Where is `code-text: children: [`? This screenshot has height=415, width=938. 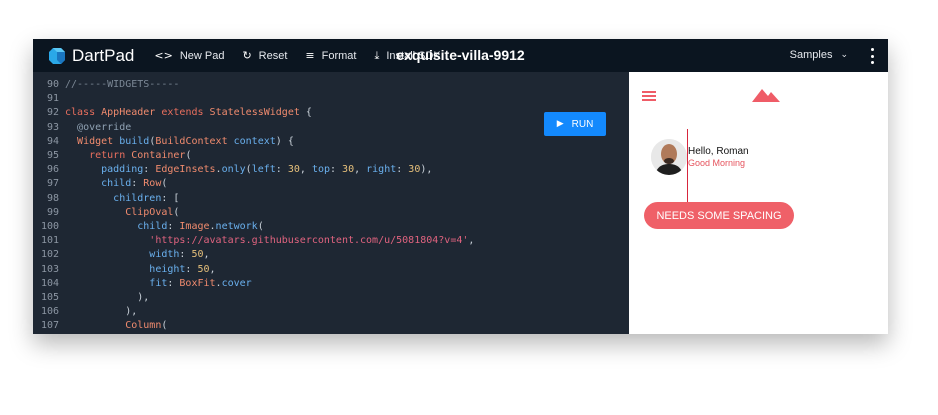
code-text: children: [ is located at coordinates (122, 198).